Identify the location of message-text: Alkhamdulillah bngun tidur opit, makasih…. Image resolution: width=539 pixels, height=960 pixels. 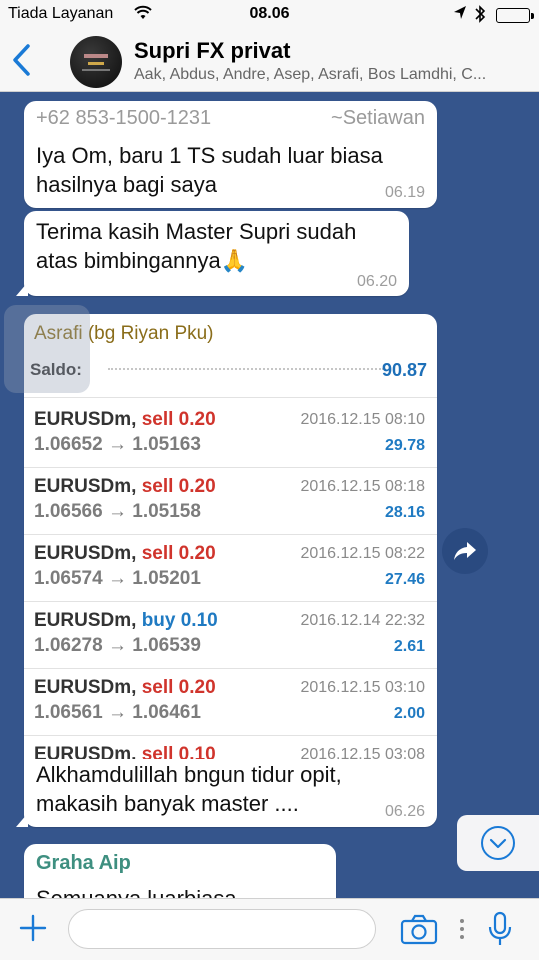
(189, 789).